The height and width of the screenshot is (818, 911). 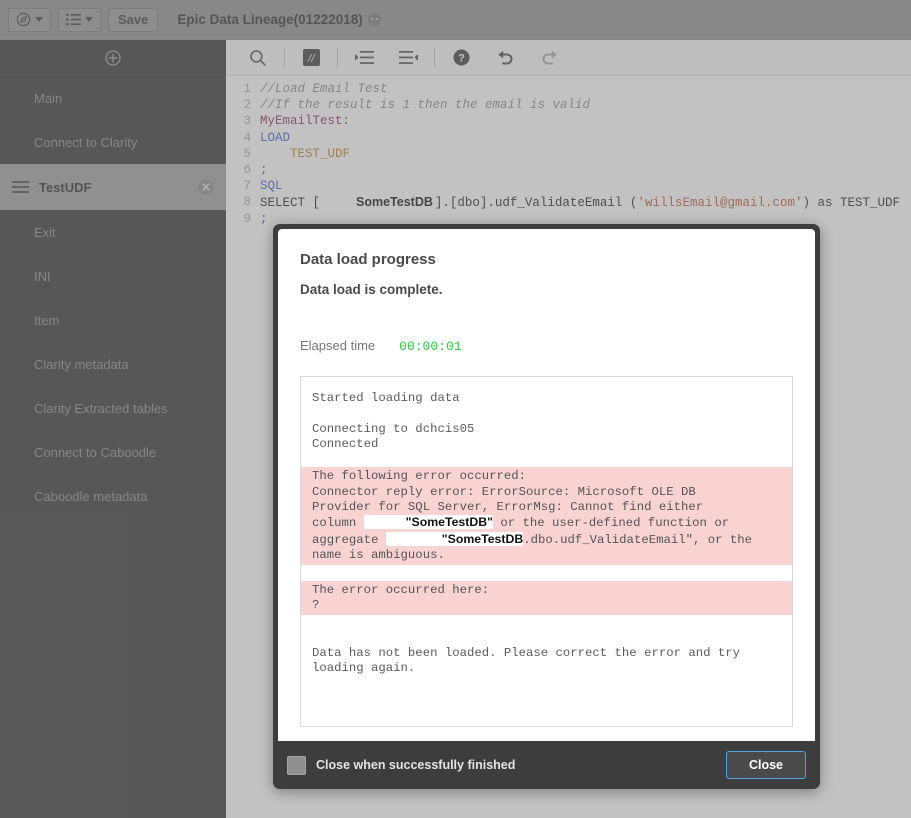 I want to click on dialog-subtitle: Data load is complete., so click(x=371, y=289).